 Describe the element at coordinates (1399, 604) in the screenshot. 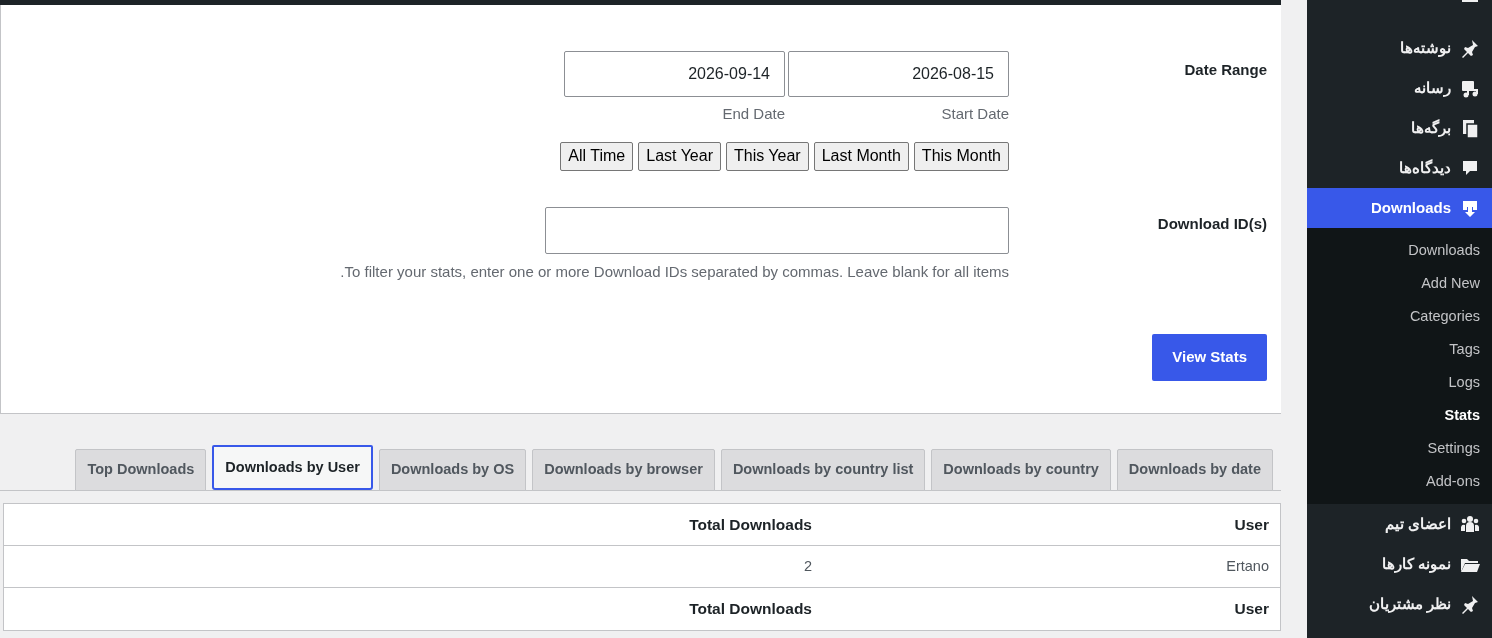

I see `sidebar-item: نظر مشتریان` at that location.